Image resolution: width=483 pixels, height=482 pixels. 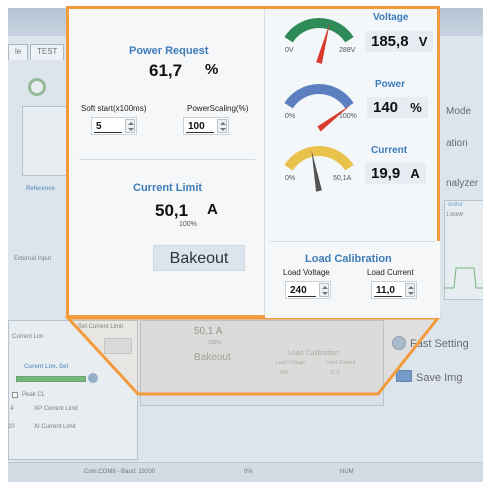 What do you see at coordinates (342, 178) in the screenshot?
I see `current-max-tick: 50,1A` at bounding box center [342, 178].